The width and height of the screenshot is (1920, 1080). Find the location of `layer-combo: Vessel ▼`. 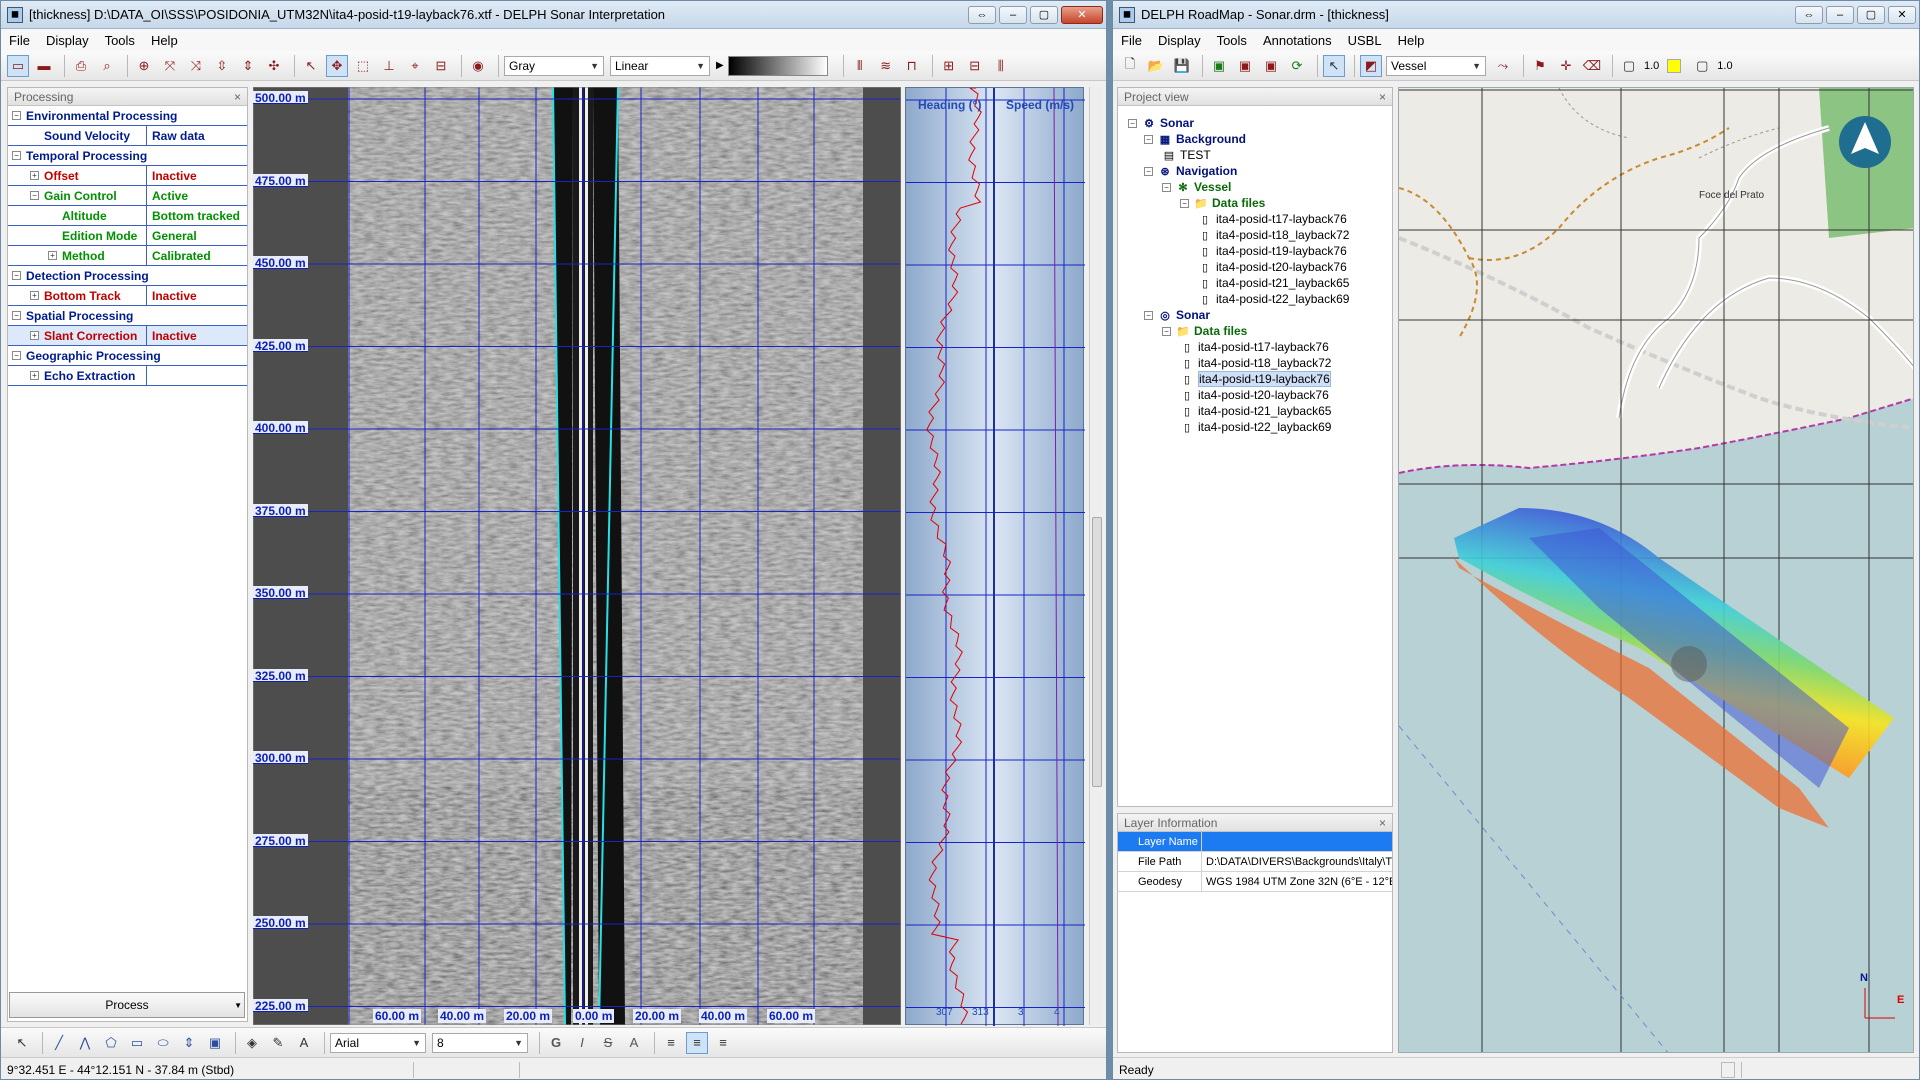

layer-combo: Vessel ▼ is located at coordinates (1436, 65).